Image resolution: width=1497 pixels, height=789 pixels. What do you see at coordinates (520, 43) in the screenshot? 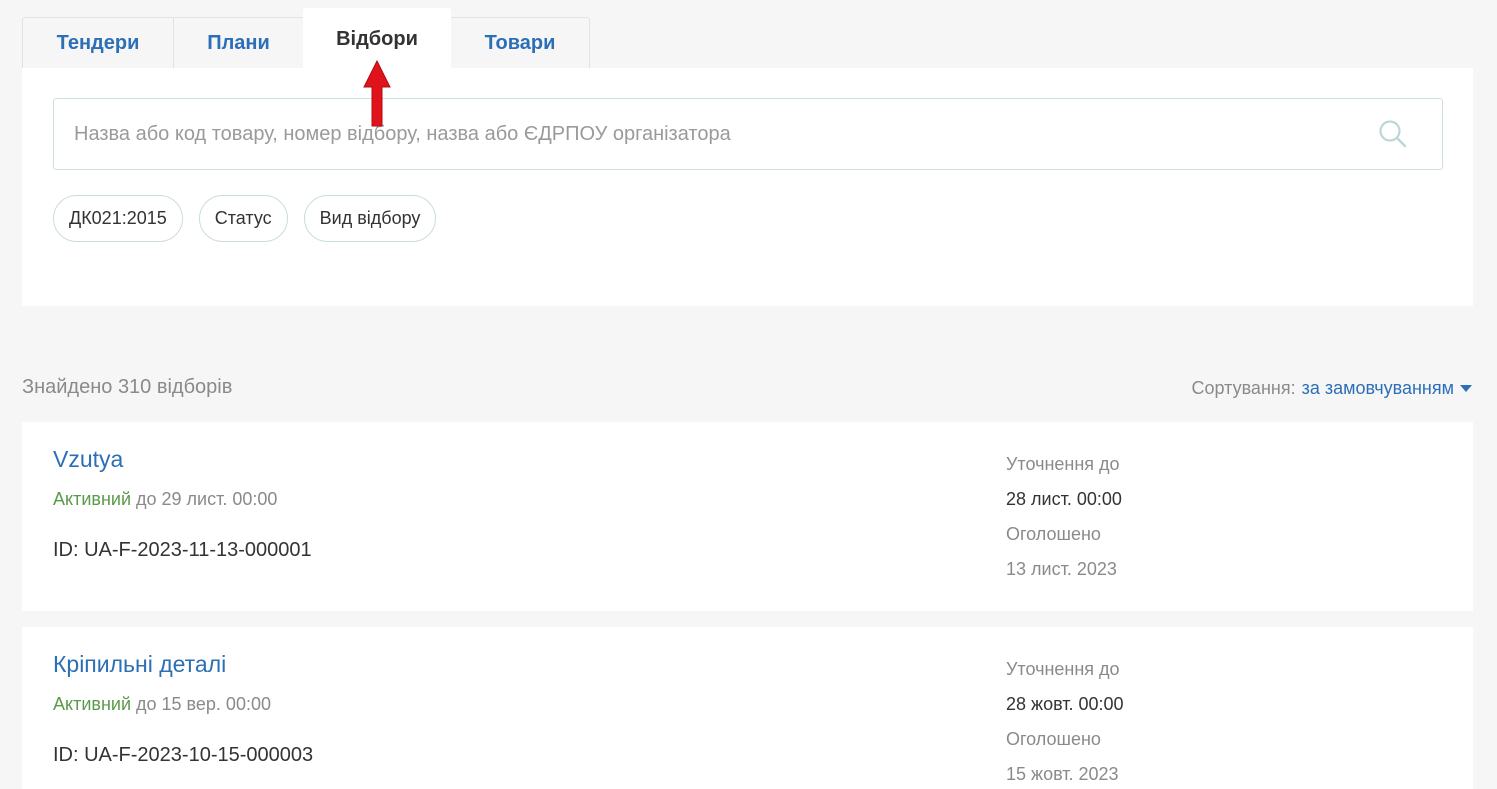
I see `tab-goods: Товари` at bounding box center [520, 43].